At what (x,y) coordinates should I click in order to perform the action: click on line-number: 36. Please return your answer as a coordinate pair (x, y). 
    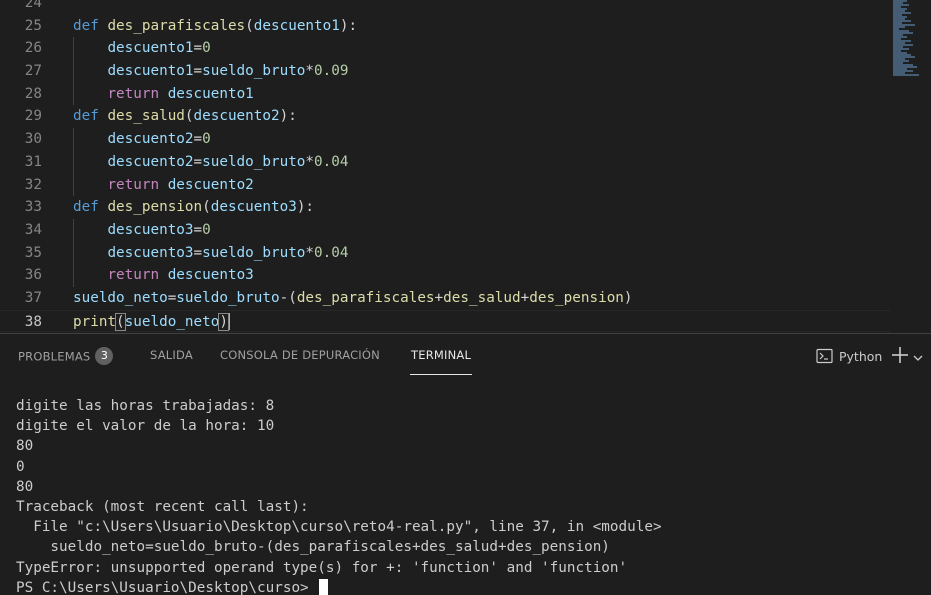
    Looking at the image, I should click on (33, 275).